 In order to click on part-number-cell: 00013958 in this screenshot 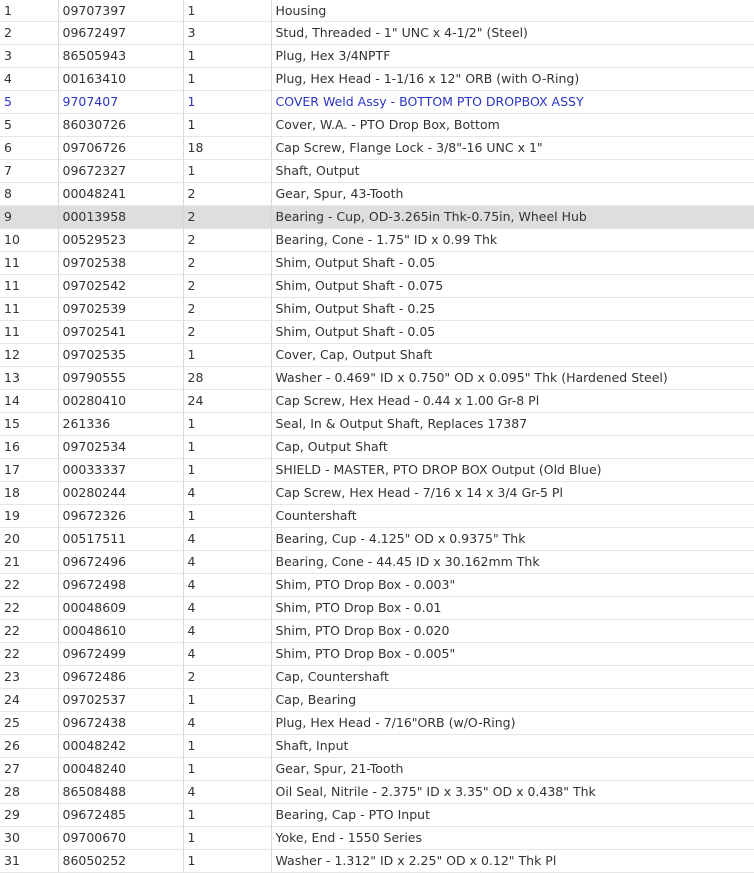, I will do `click(121, 217)`.